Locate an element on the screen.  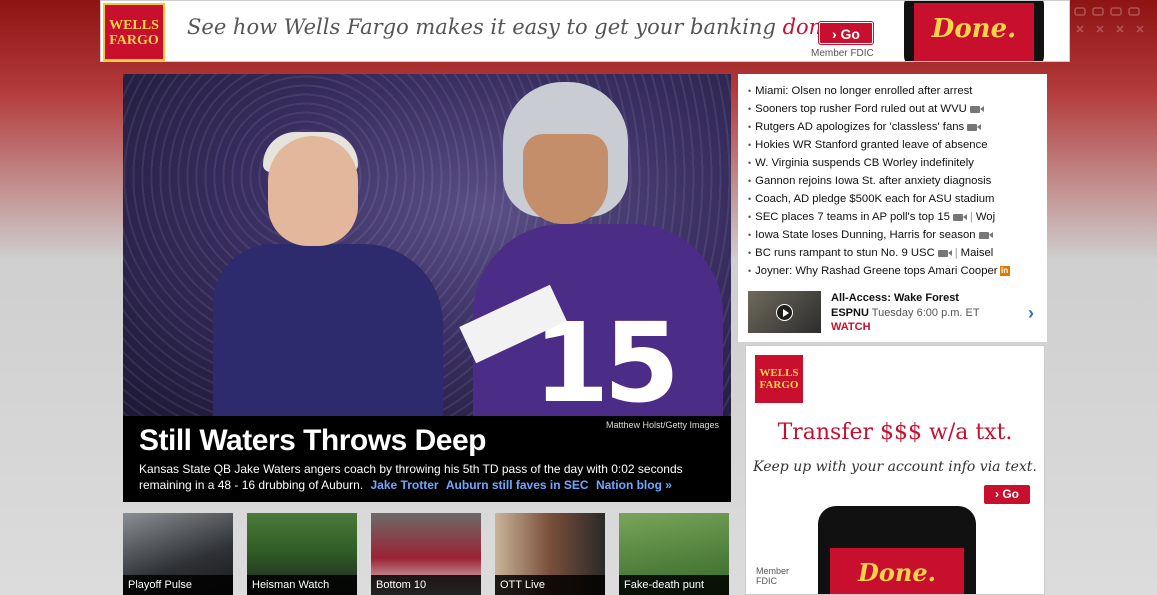
hero-link-jake-trotter: Jake Trotter is located at coordinates (405, 485).